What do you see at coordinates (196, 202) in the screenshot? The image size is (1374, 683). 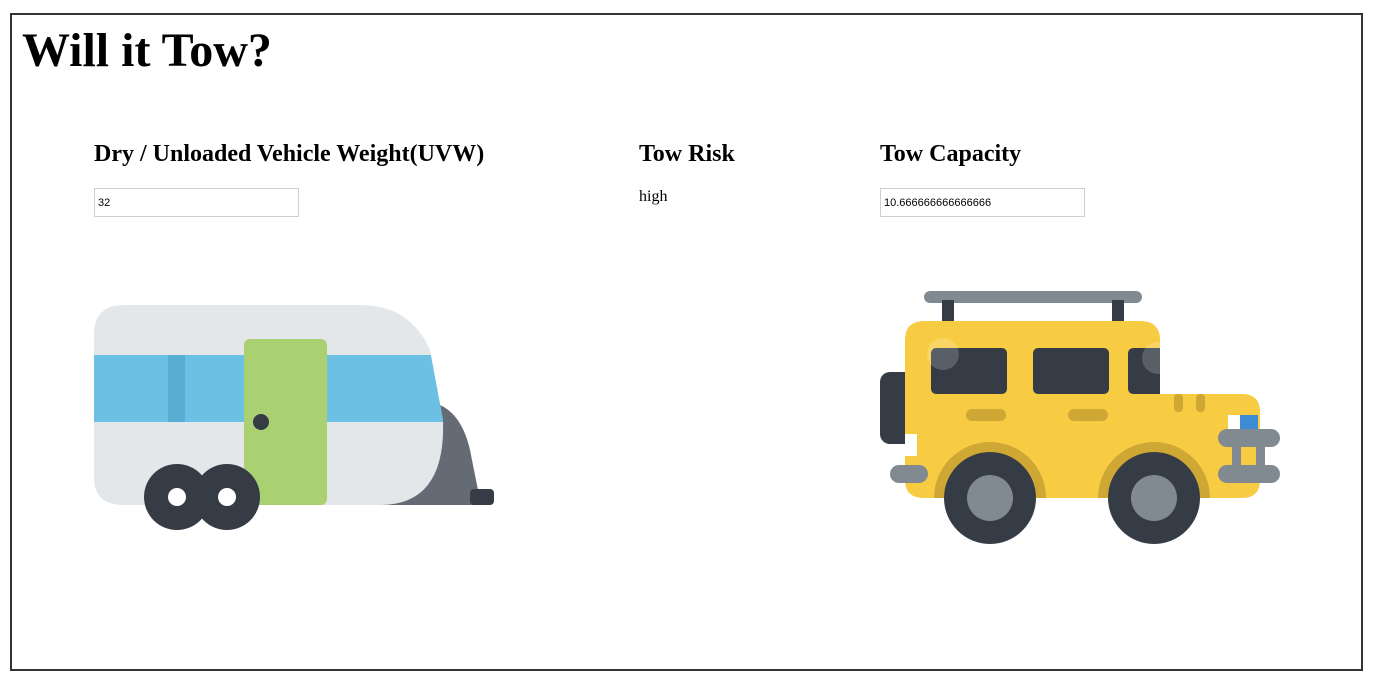 I see `uvw-input` at bounding box center [196, 202].